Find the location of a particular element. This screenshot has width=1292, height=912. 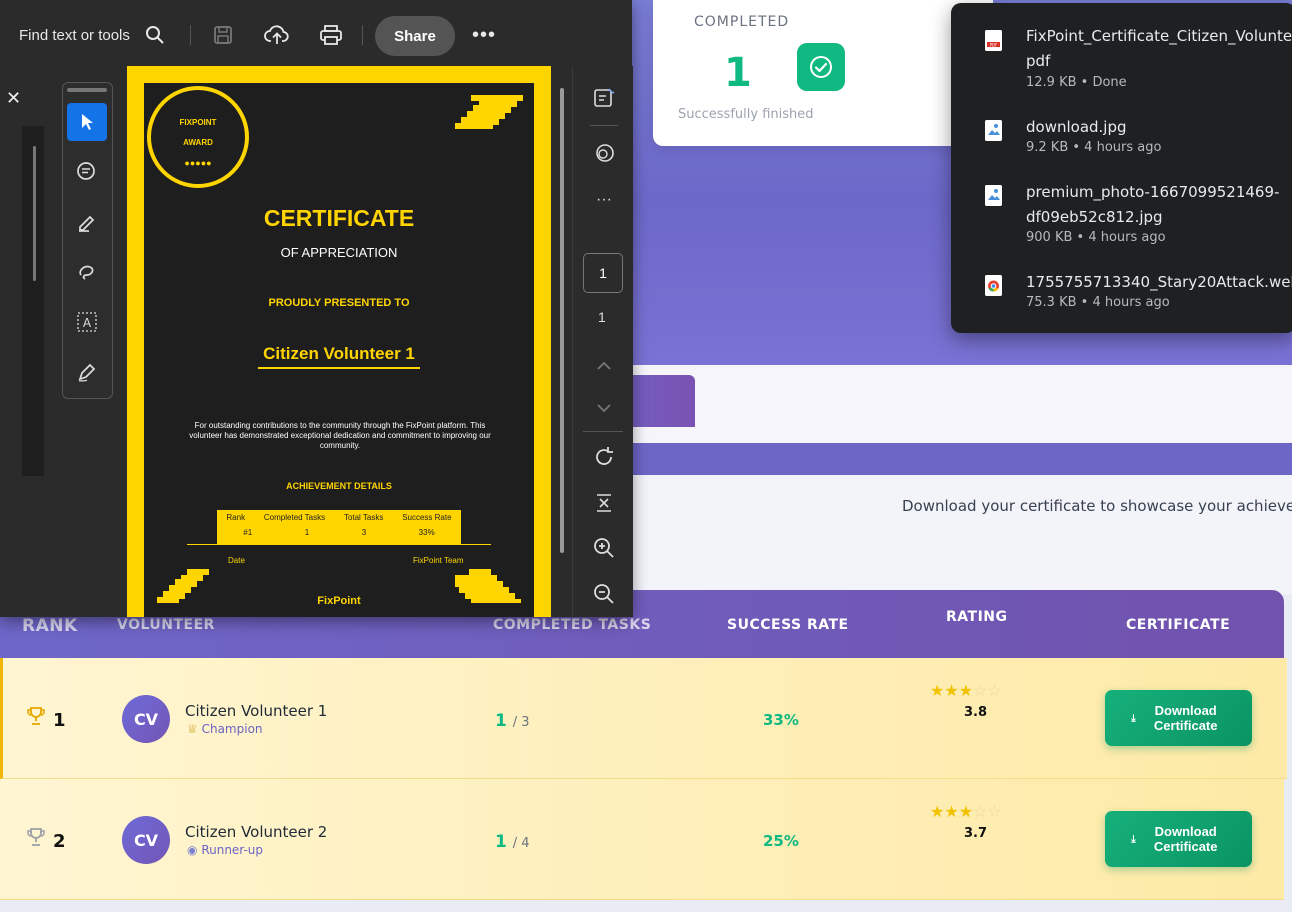

achievement-value-row: #1 1 3 33% is located at coordinates (339, 529).